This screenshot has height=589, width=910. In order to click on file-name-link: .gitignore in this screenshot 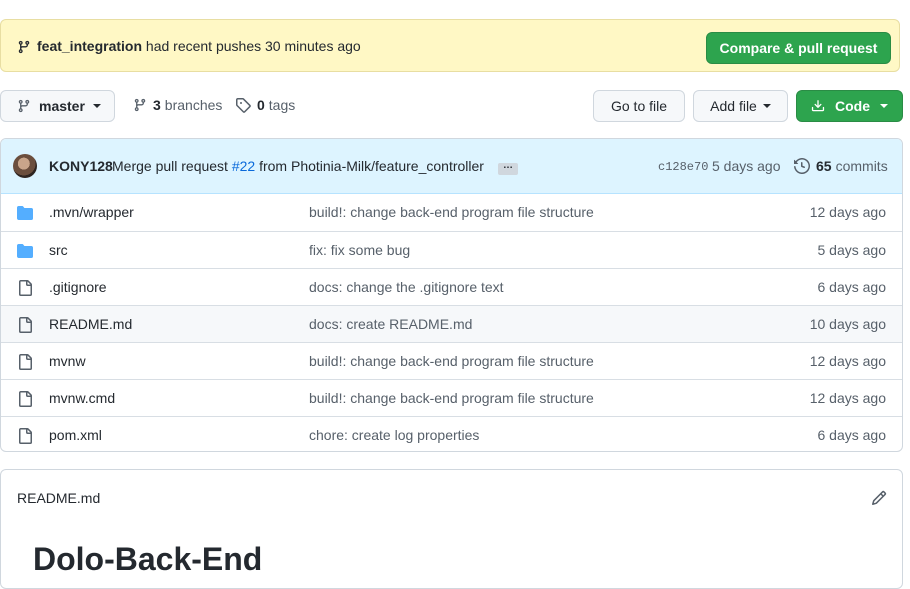, I will do `click(78, 287)`.